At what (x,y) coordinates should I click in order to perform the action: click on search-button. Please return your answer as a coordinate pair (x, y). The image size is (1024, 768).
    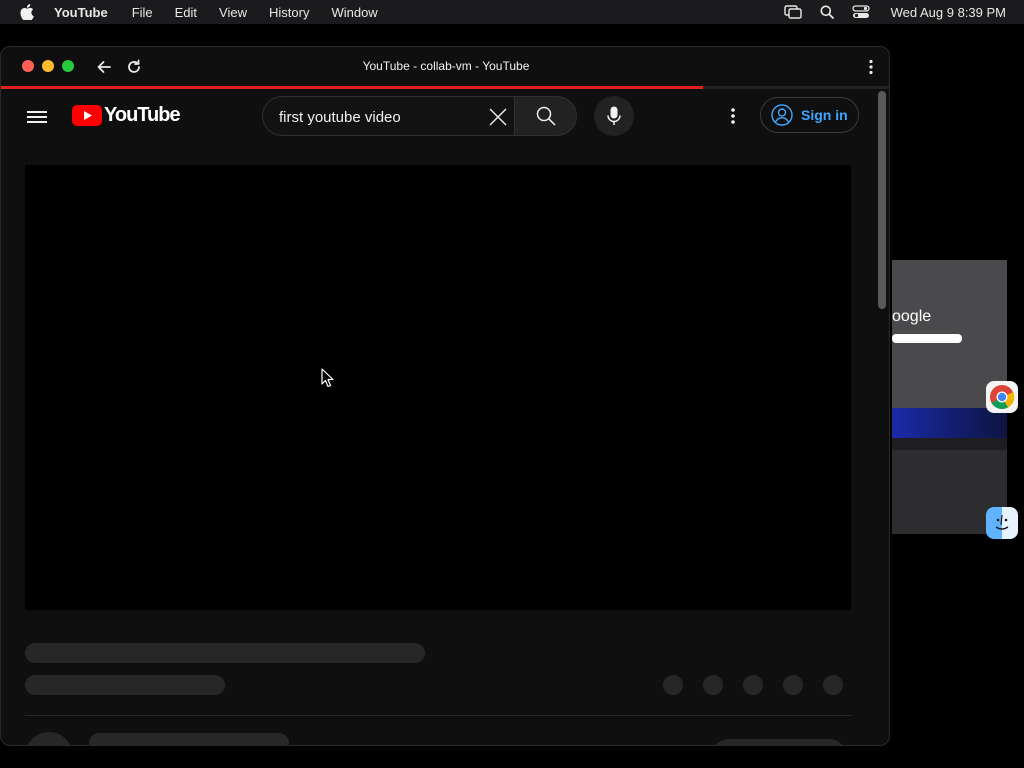
    Looking at the image, I should click on (545, 116).